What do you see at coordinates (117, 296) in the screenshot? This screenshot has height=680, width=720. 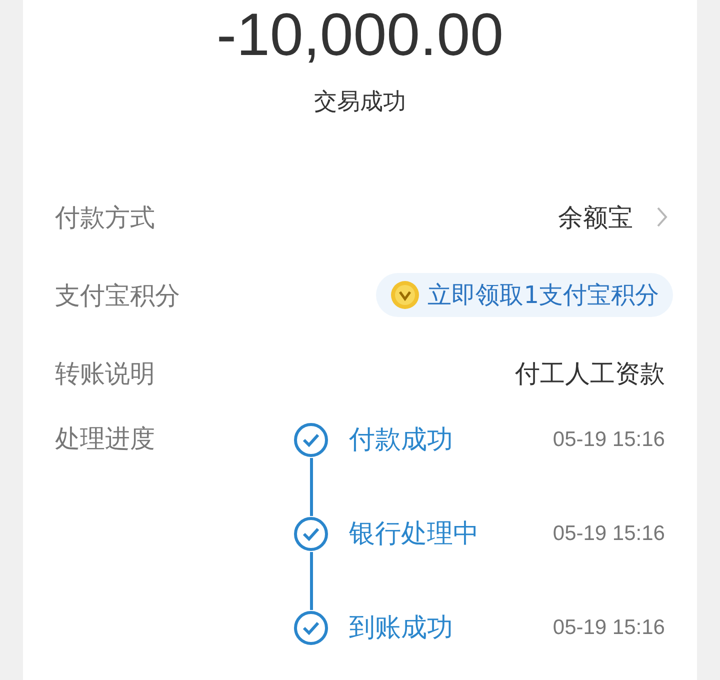 I see `row-label: 支付宝积分` at bounding box center [117, 296].